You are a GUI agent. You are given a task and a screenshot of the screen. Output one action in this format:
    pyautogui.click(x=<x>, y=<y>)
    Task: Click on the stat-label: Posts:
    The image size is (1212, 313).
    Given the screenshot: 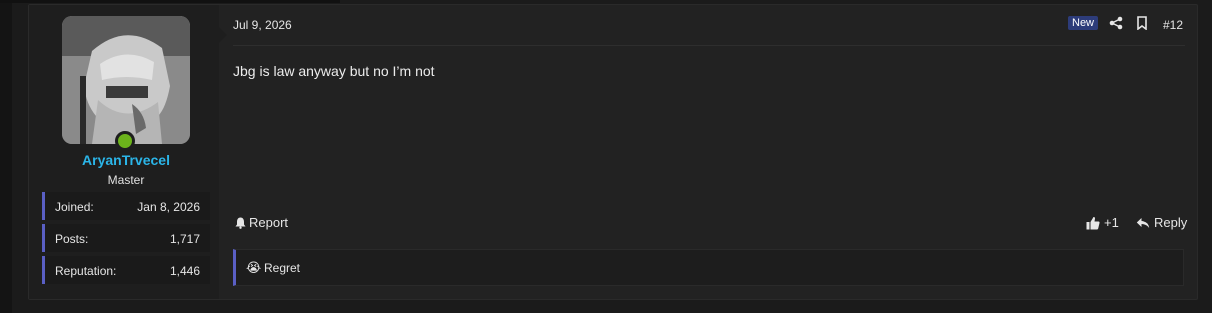 What is the action you would take?
    pyautogui.click(x=72, y=239)
    